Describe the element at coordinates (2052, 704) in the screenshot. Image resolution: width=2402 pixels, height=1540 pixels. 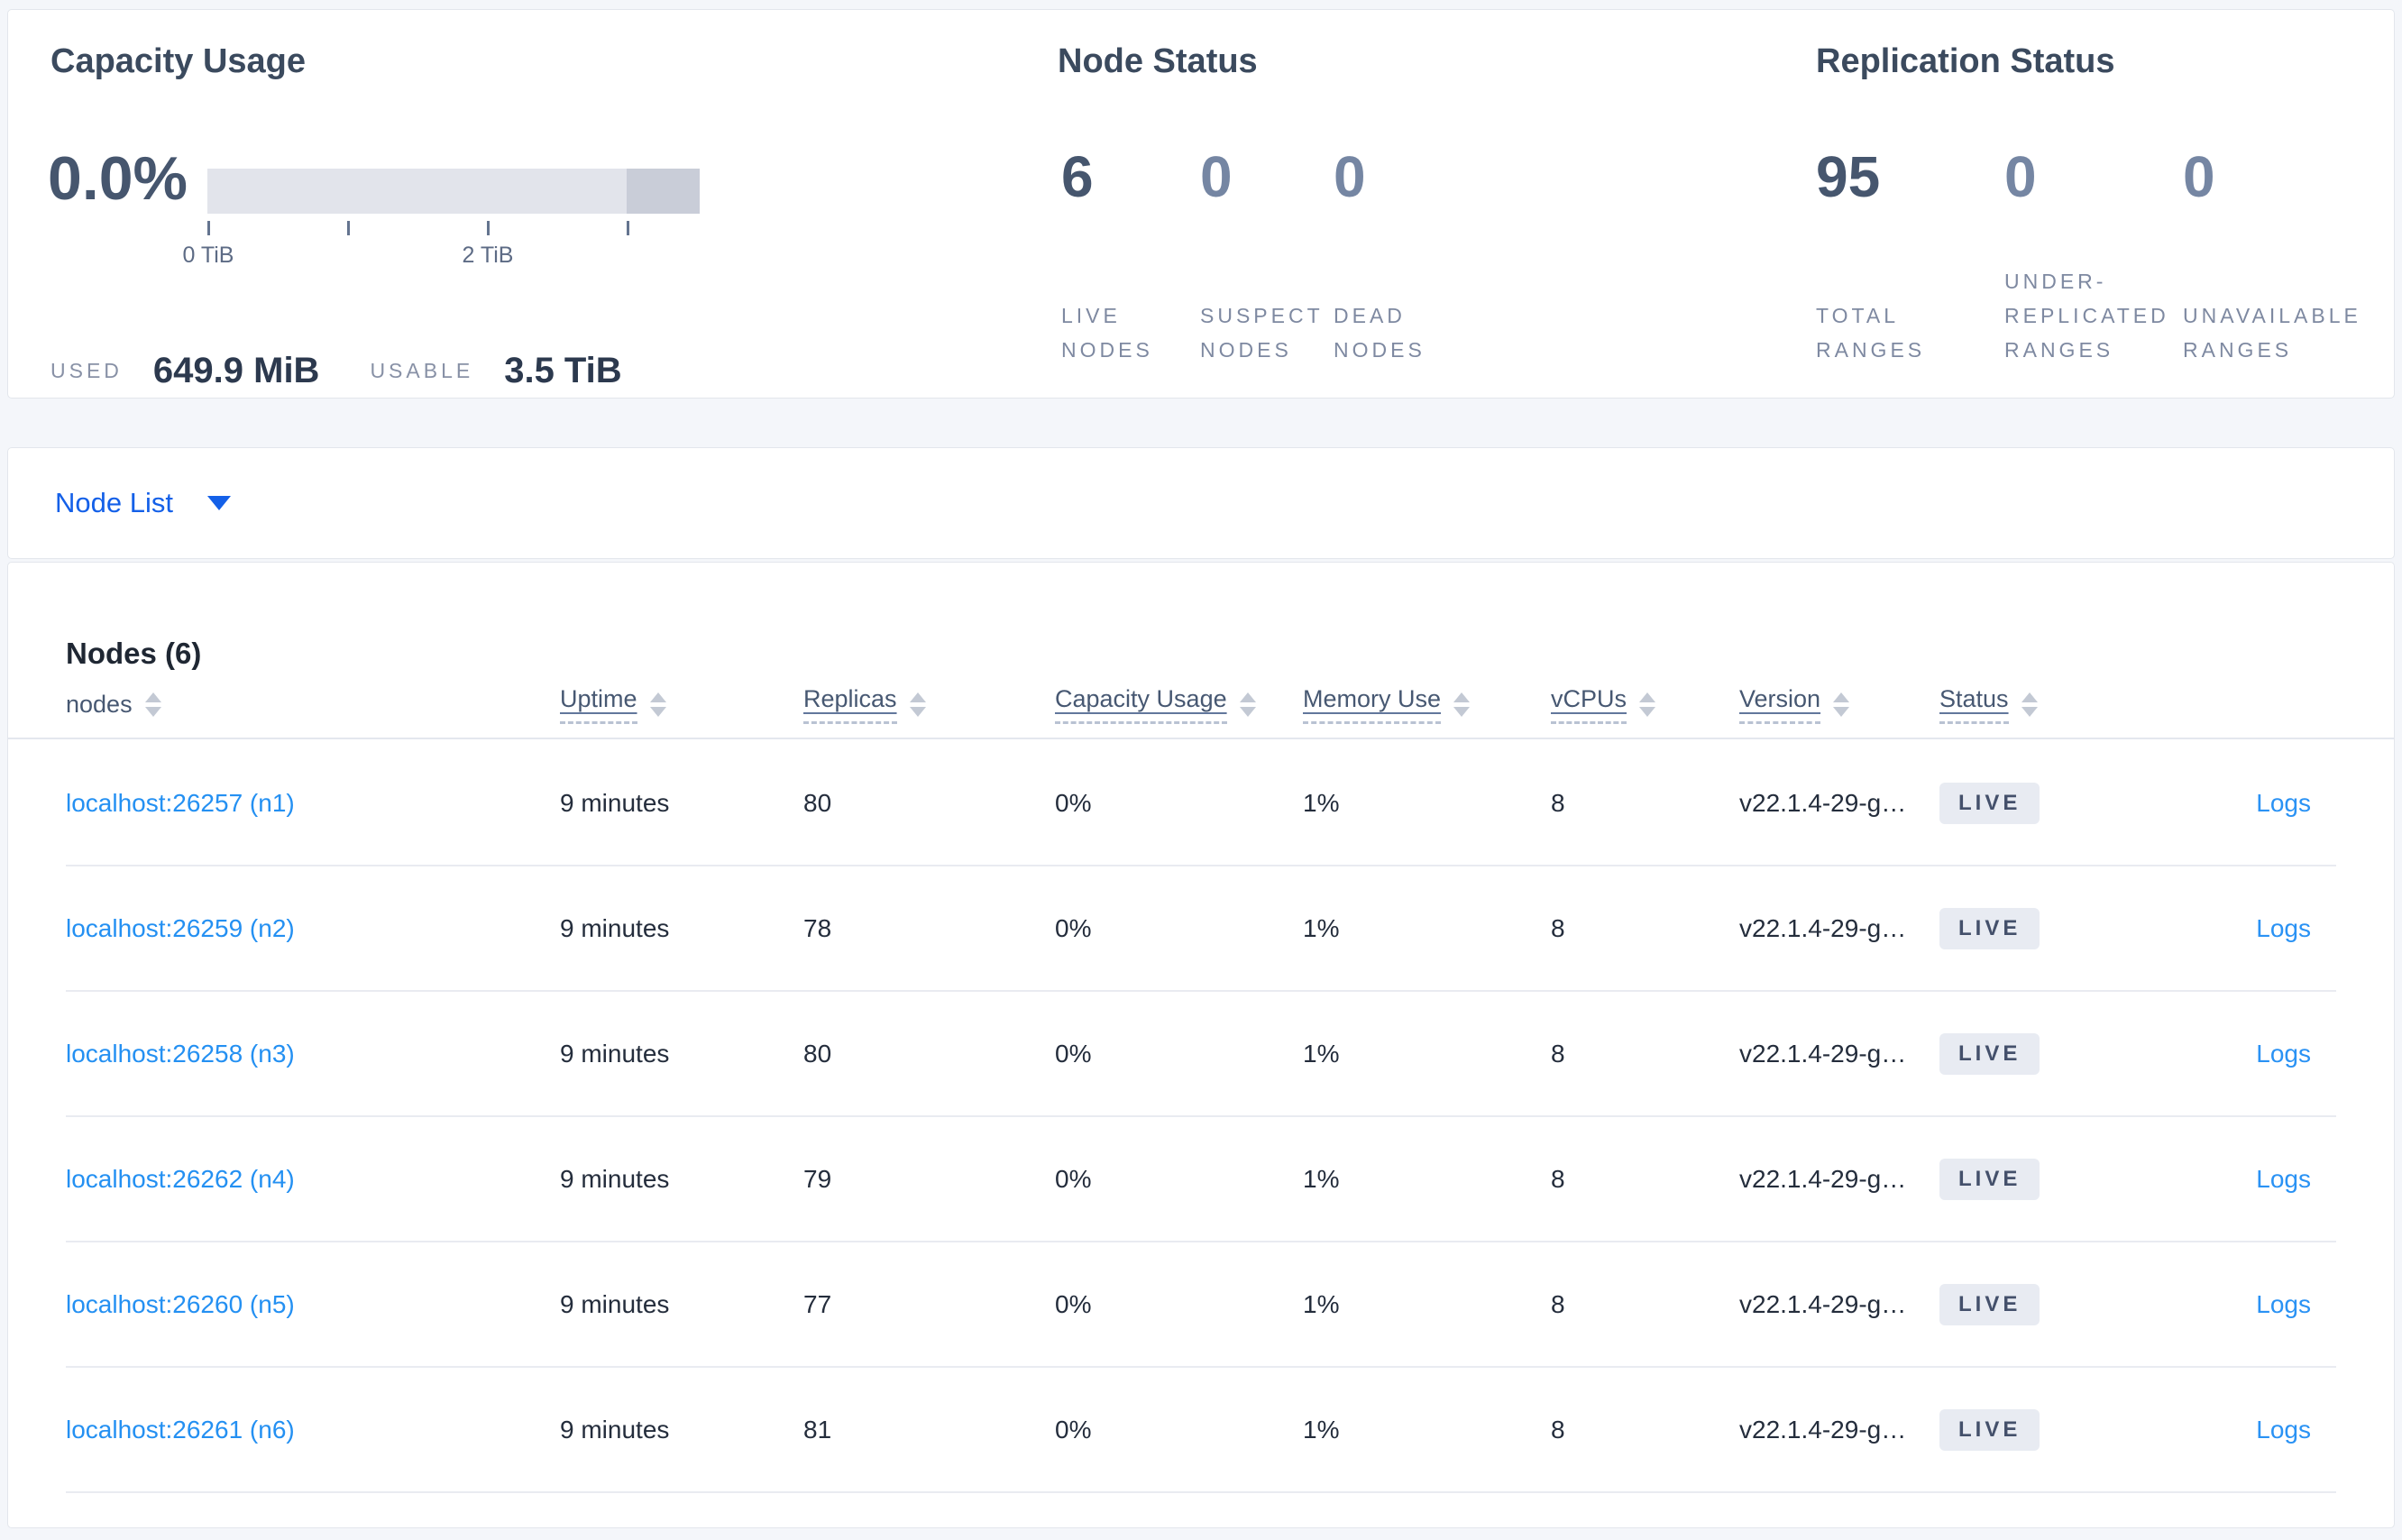
I see `column-header-status: Status` at that location.